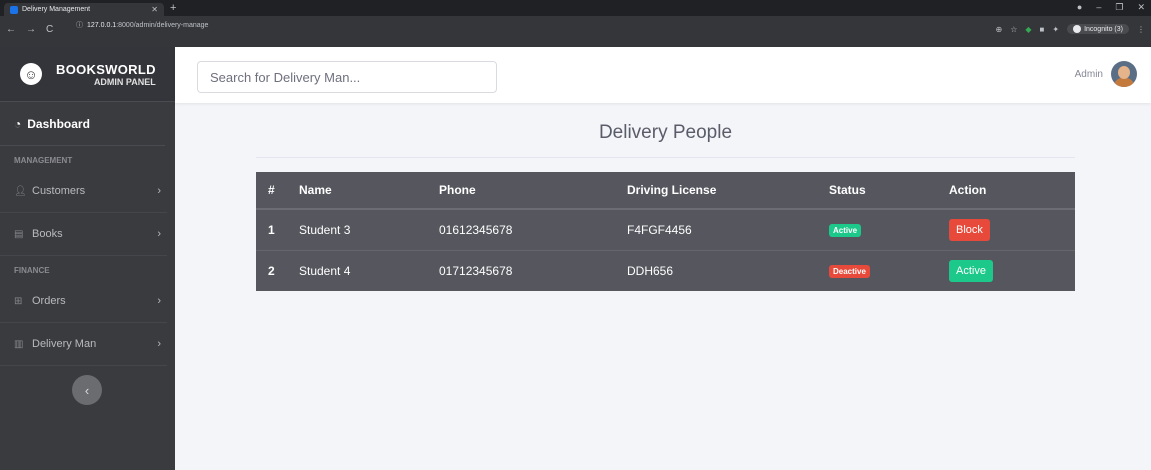 The image size is (1151, 470). Describe the element at coordinates (49, 29) in the screenshot. I see `reload-icon: C` at that location.